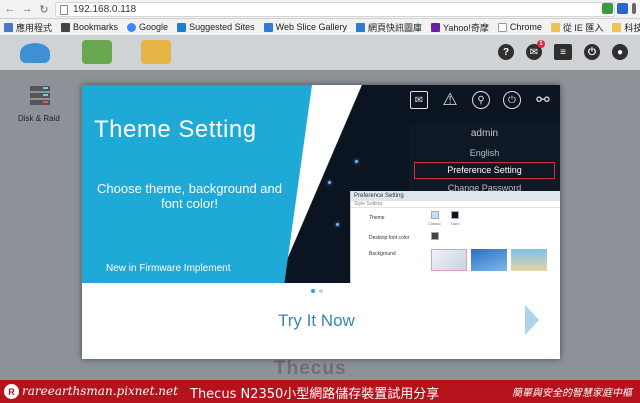 The height and width of the screenshot is (403, 640). Describe the element at coordinates (315, 394) in the screenshot. I see `banner-headline: Thecus N2350小型網路儲存裝置試用分享` at that location.